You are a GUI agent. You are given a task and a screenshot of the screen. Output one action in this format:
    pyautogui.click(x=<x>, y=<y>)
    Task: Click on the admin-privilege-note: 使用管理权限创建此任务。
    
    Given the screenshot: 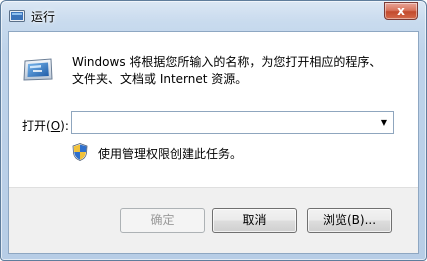 What is the action you would take?
    pyautogui.click(x=170, y=154)
    